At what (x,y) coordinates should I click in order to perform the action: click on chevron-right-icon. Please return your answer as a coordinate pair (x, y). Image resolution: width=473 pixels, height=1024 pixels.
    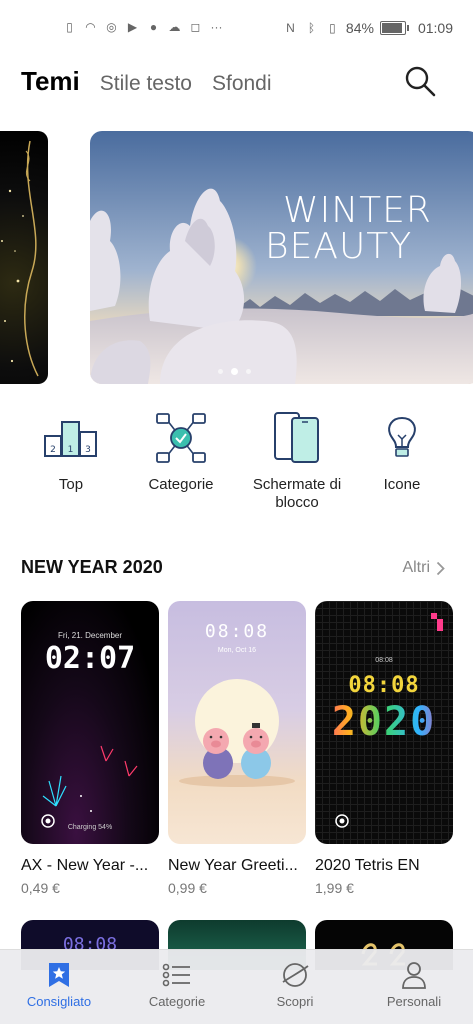
    Looking at the image, I should click on (440, 568).